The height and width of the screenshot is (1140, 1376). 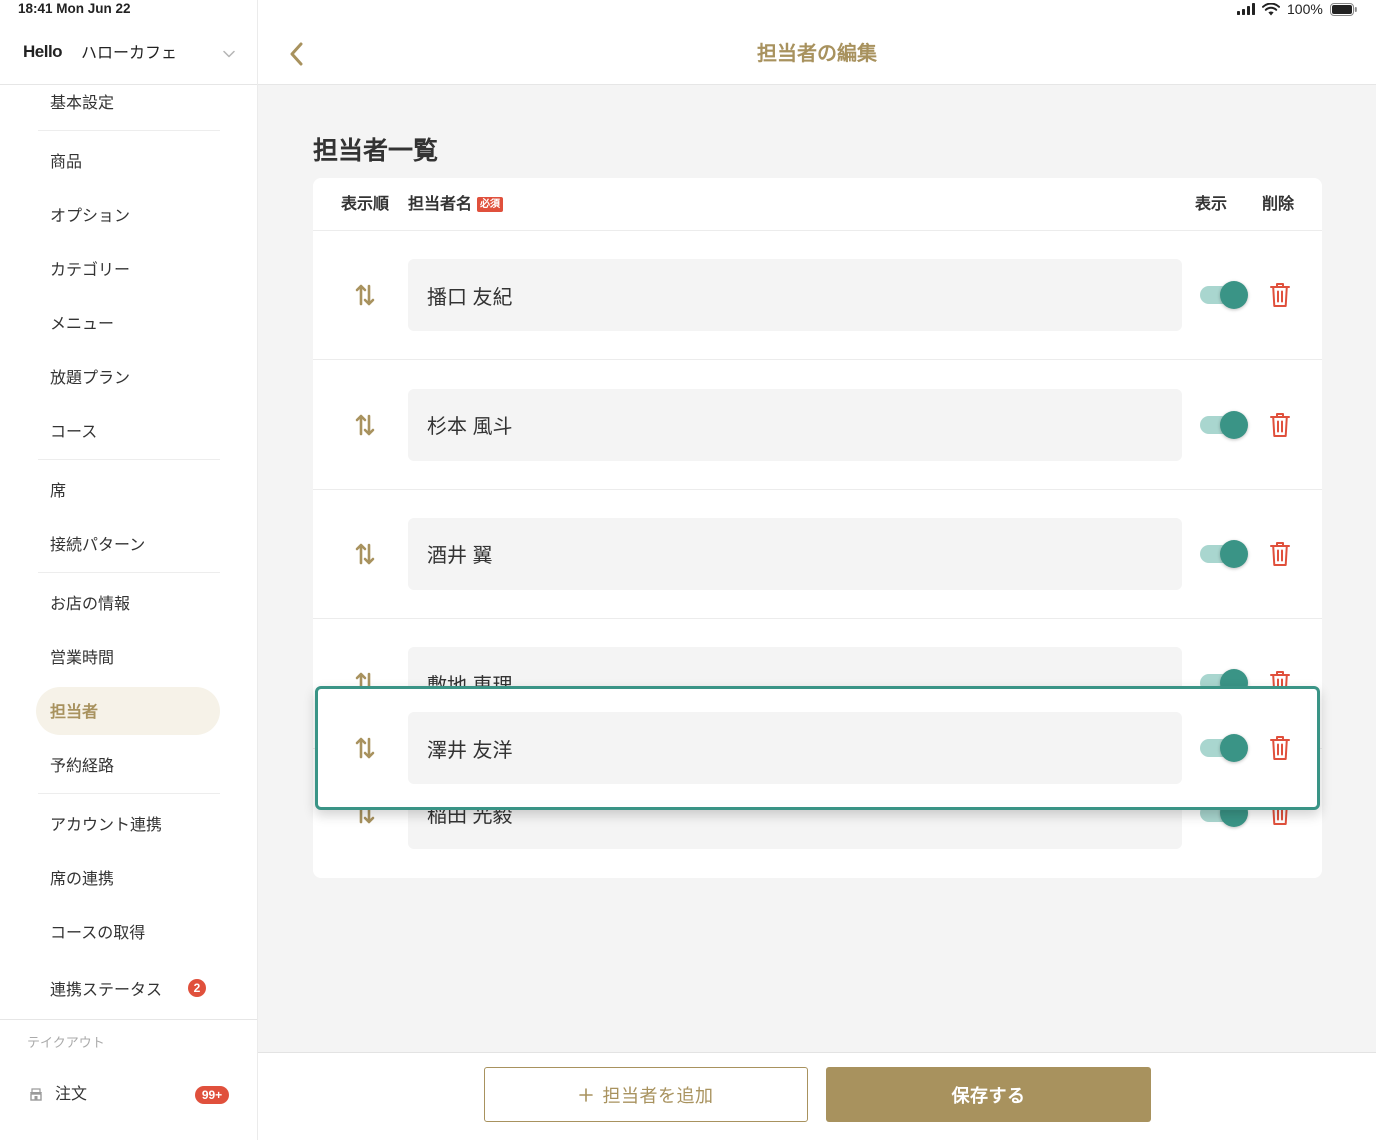 What do you see at coordinates (43, 51) in the screenshot?
I see `hello-logo: Hello` at bounding box center [43, 51].